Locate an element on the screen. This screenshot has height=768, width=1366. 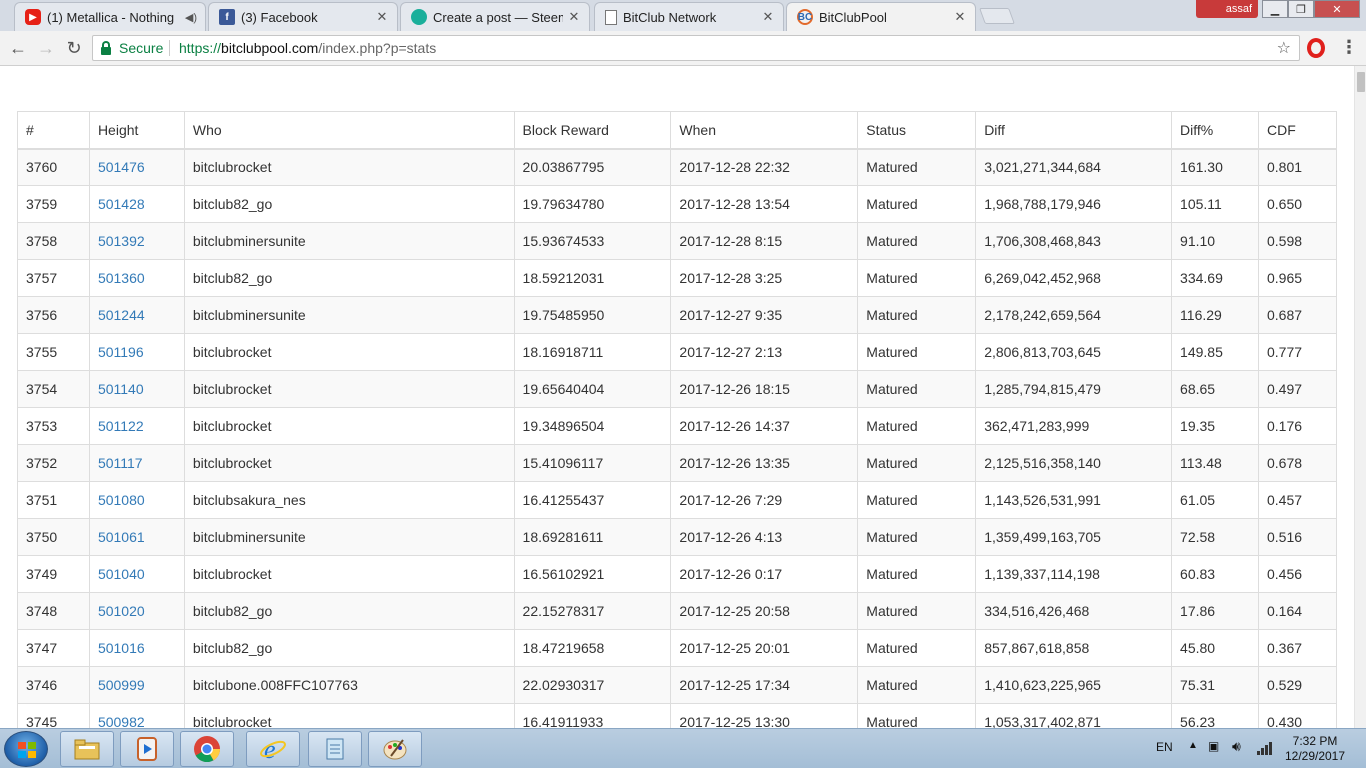
table-cell: 0.598 is located at coordinates (1297, 241).